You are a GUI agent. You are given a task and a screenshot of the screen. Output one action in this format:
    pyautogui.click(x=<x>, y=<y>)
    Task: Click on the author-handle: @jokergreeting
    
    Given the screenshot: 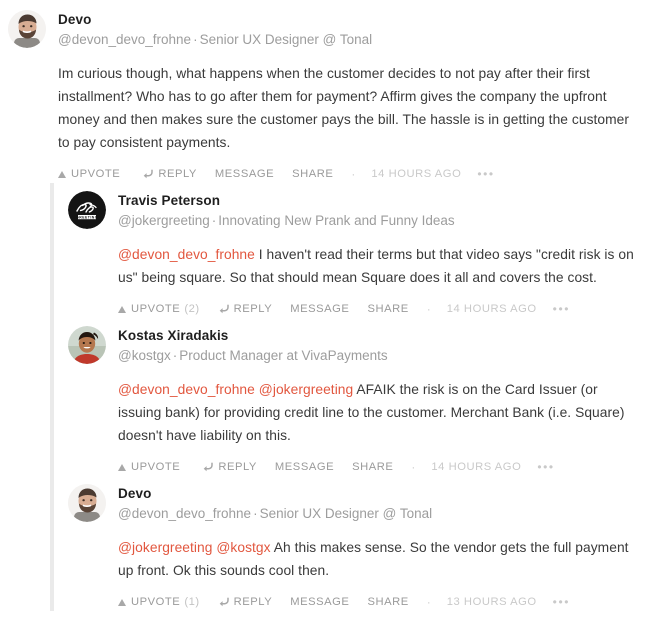 What is the action you would take?
    pyautogui.click(x=164, y=220)
    